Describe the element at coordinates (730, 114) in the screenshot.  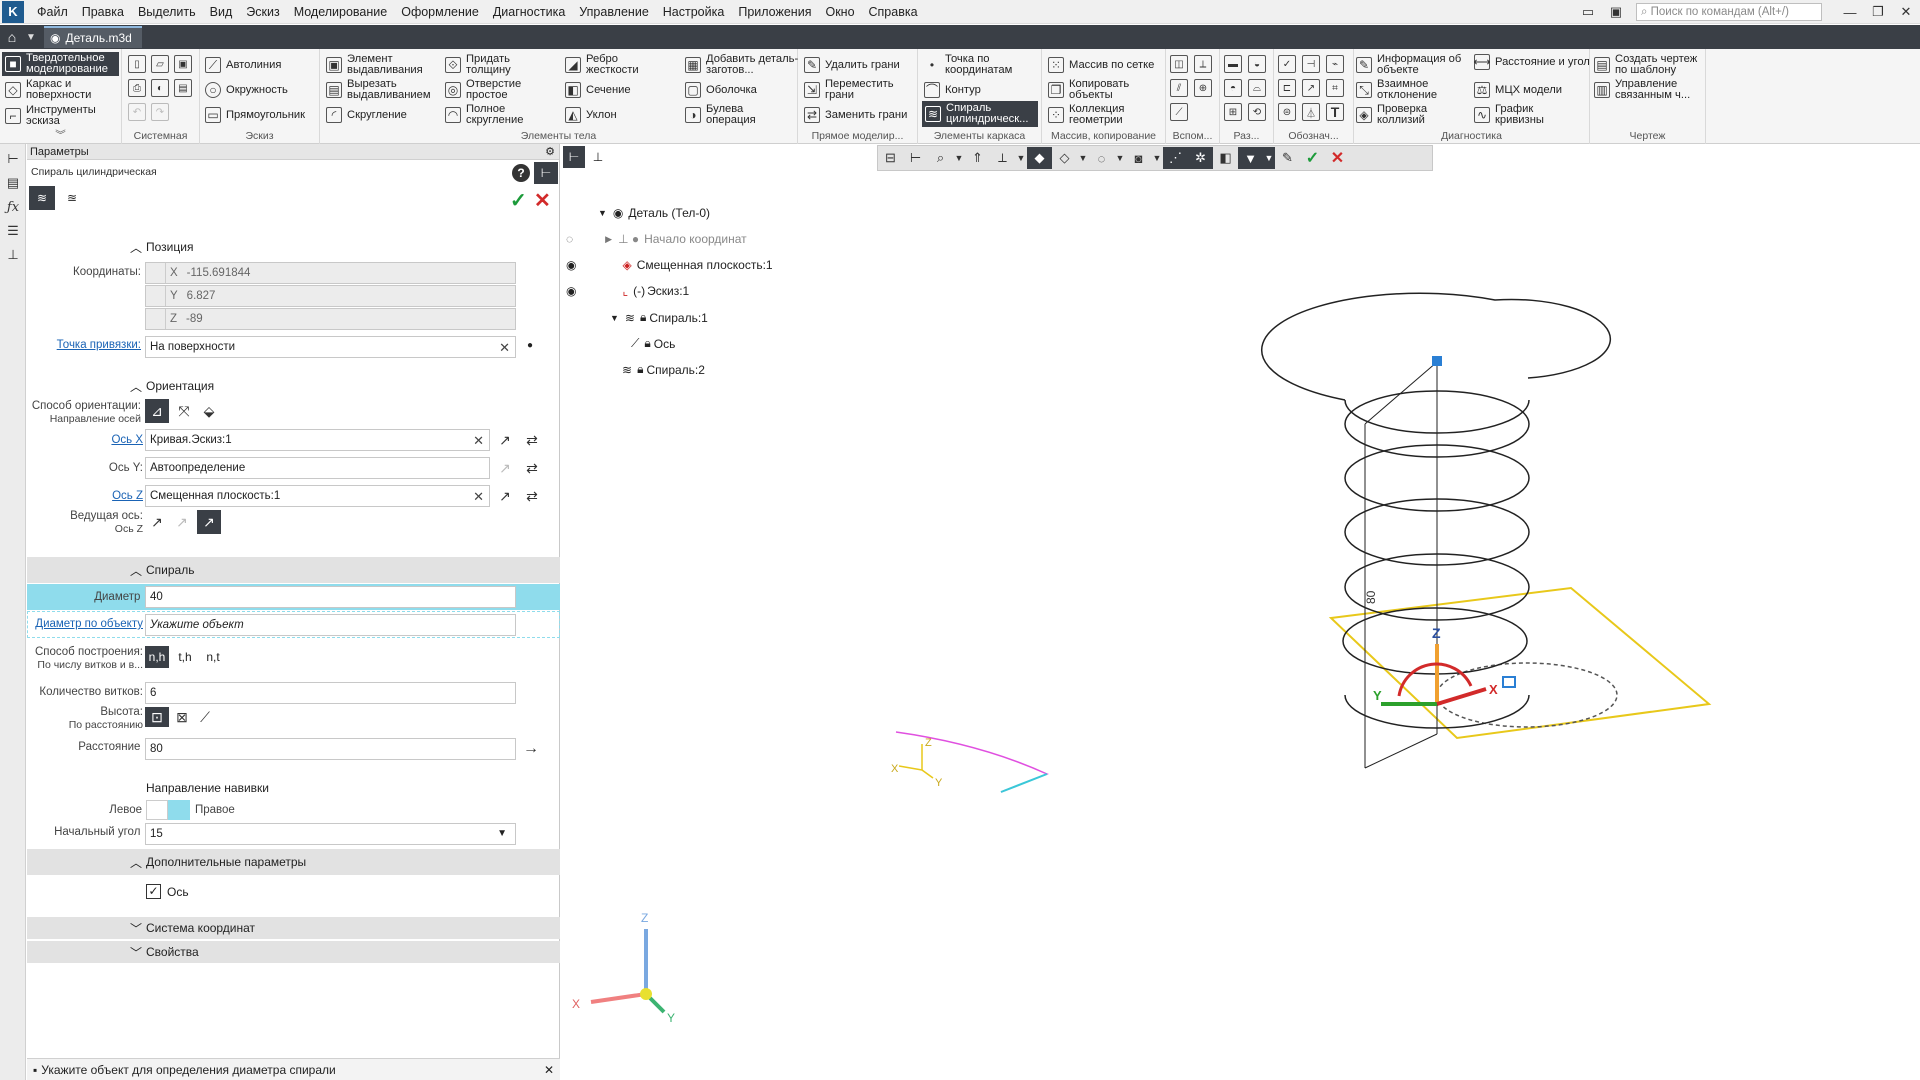
I see `boolean-button: ◑ Булева операция` at that location.